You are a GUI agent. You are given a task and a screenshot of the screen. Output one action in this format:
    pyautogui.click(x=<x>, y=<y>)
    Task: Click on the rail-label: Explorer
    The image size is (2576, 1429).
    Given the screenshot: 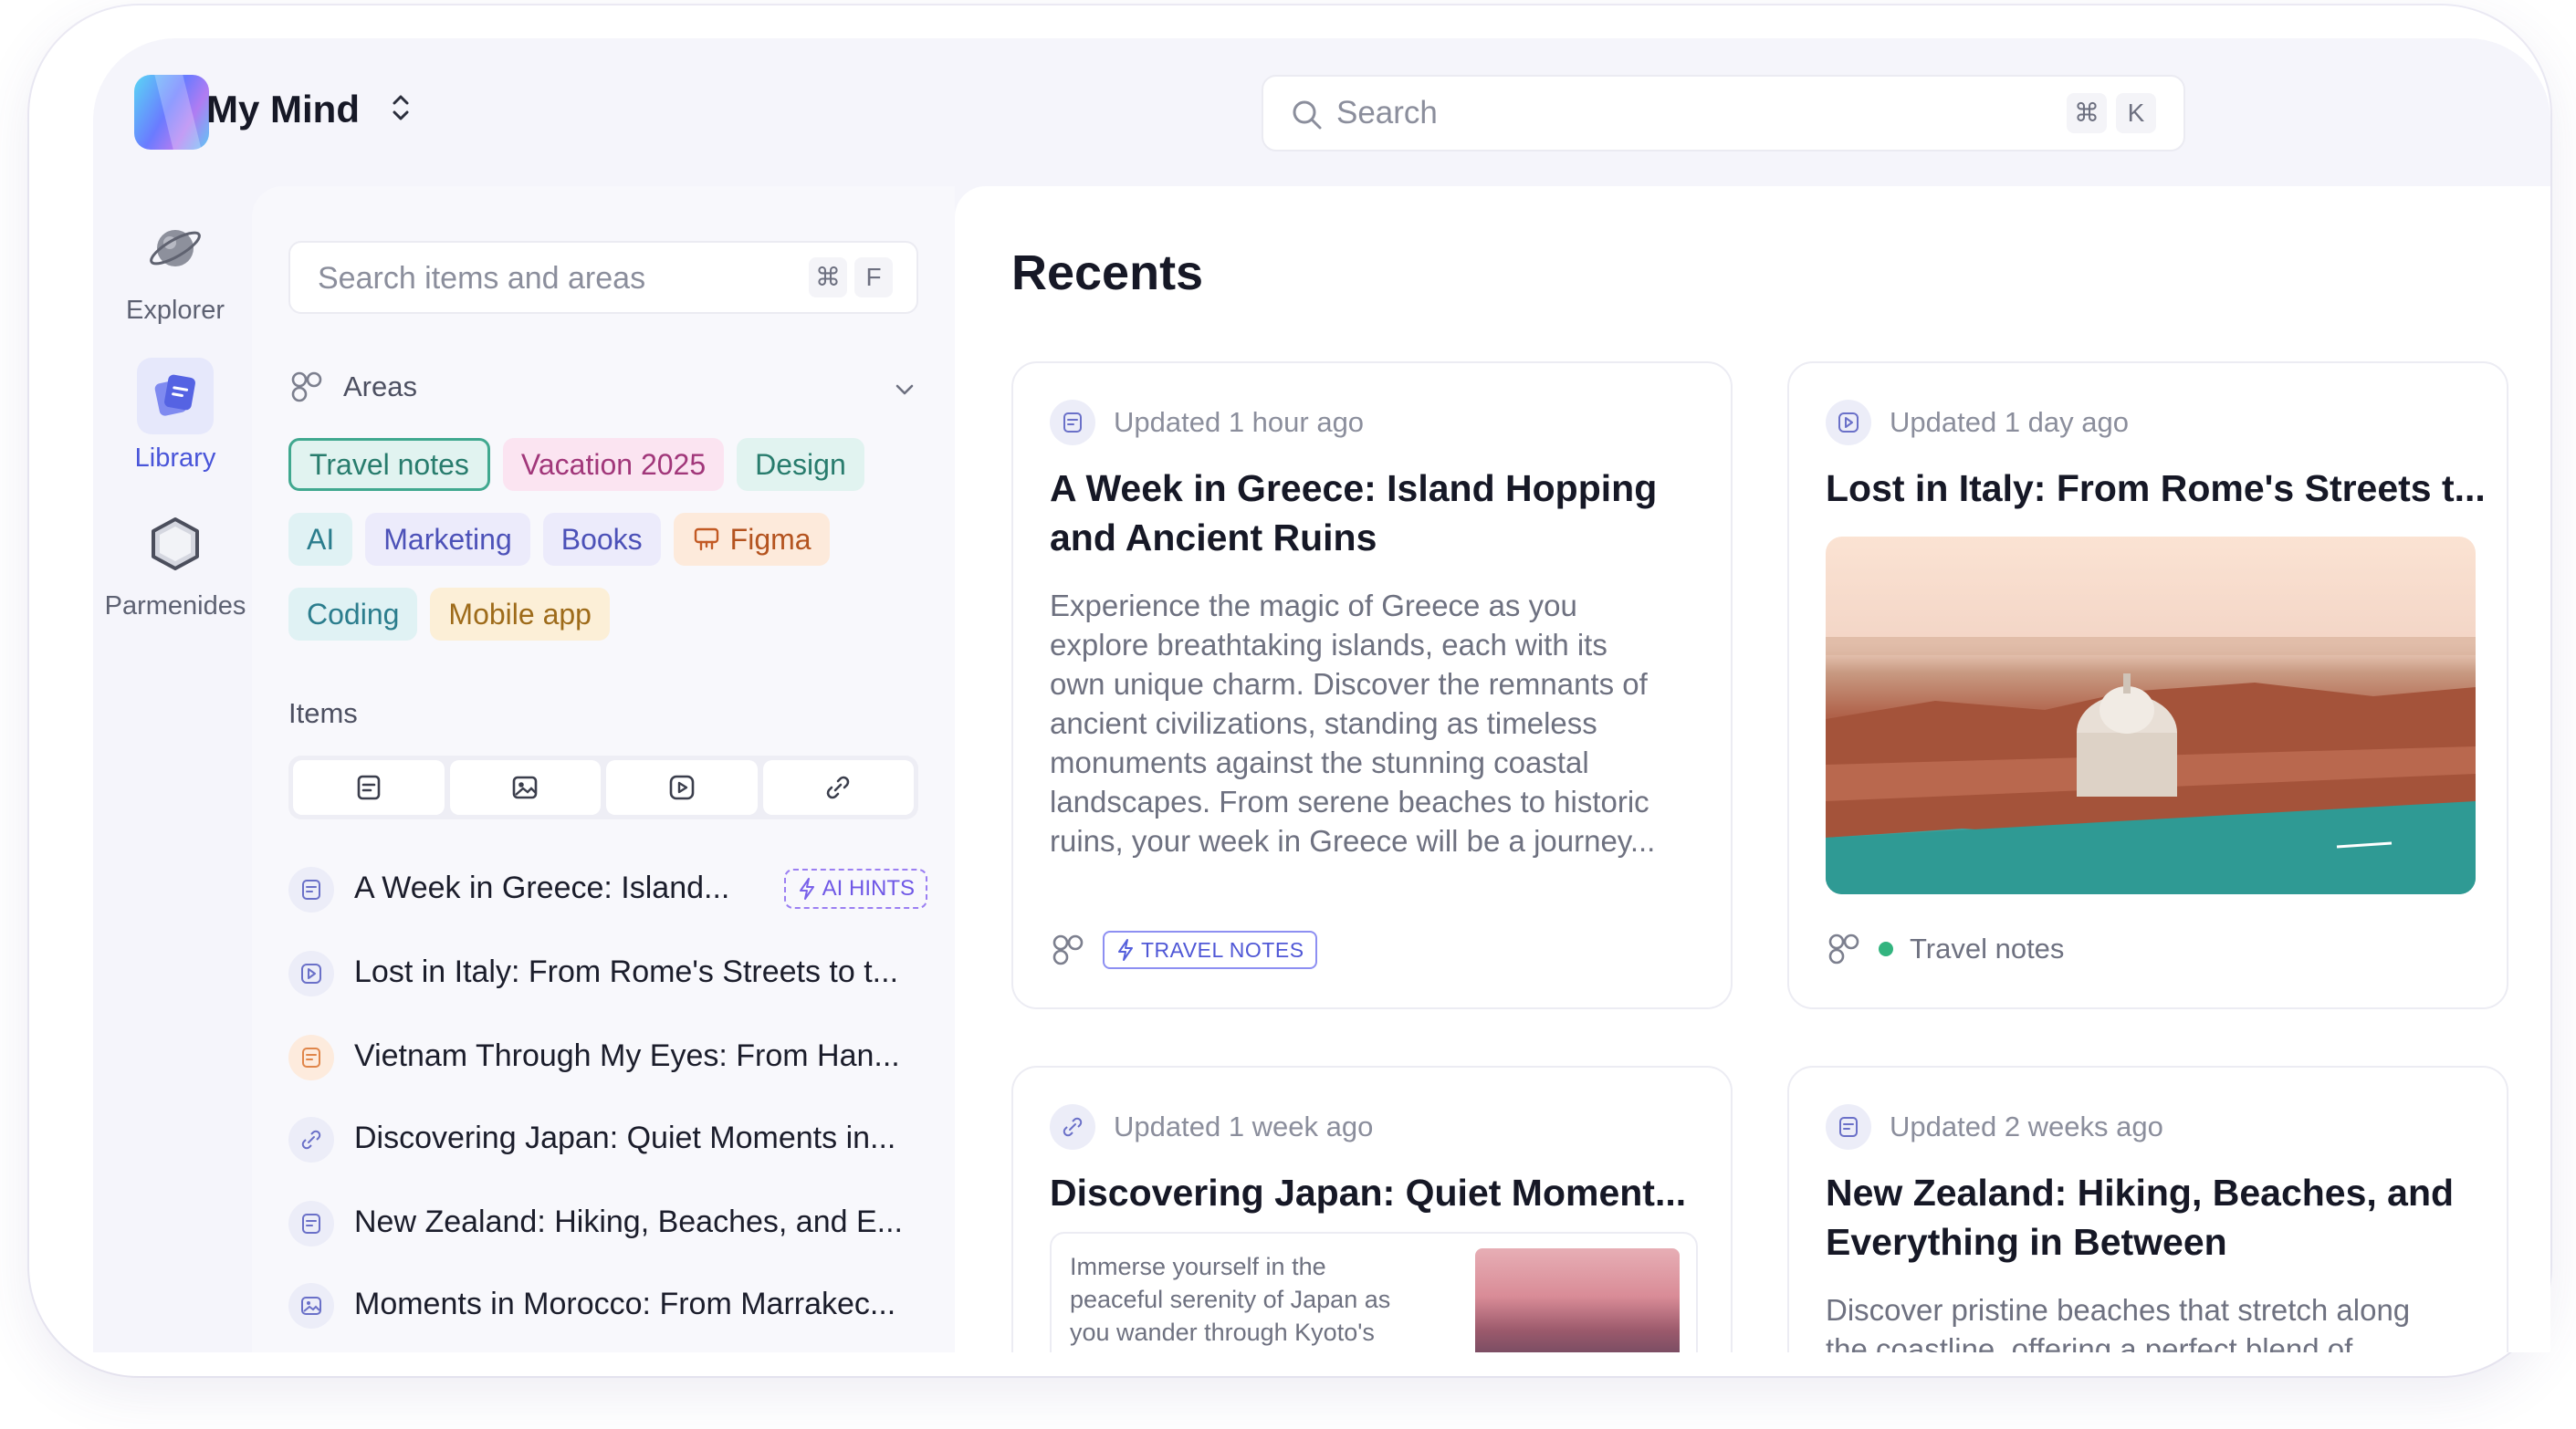 What is the action you would take?
    pyautogui.click(x=175, y=310)
    